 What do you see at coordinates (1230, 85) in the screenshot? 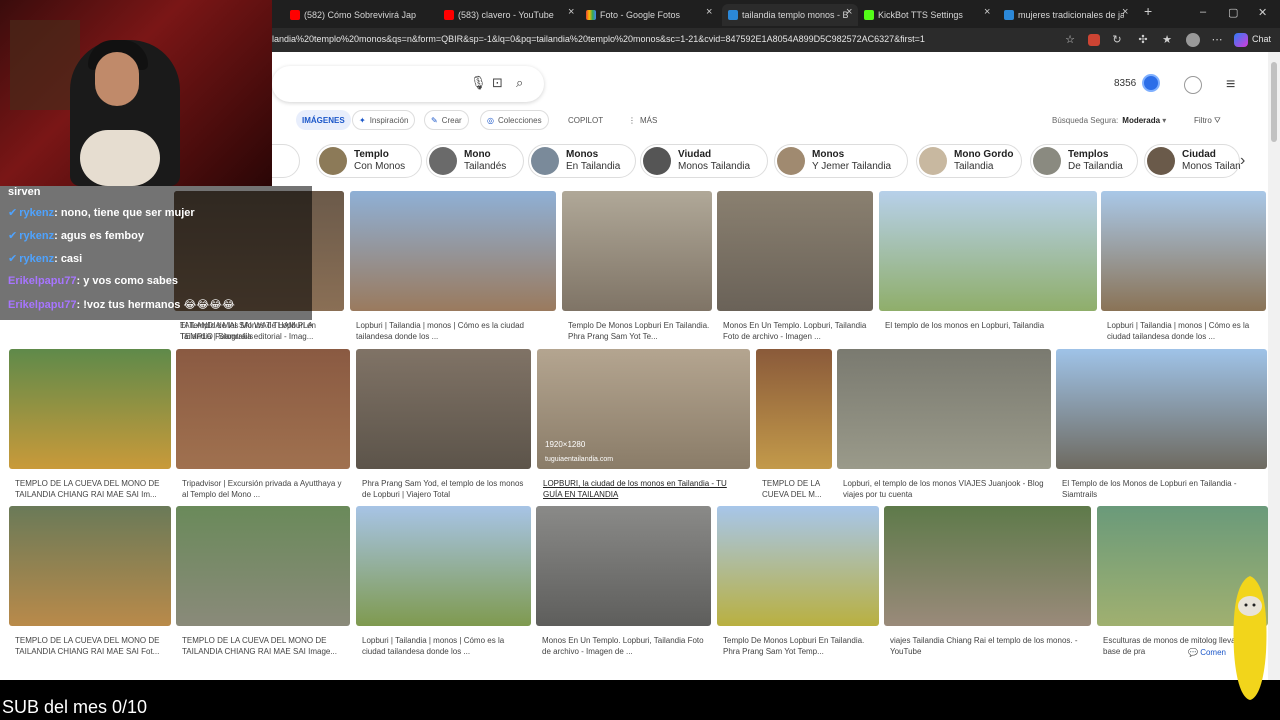
I see `hamburger-menu-icon: ≡` at bounding box center [1230, 85].